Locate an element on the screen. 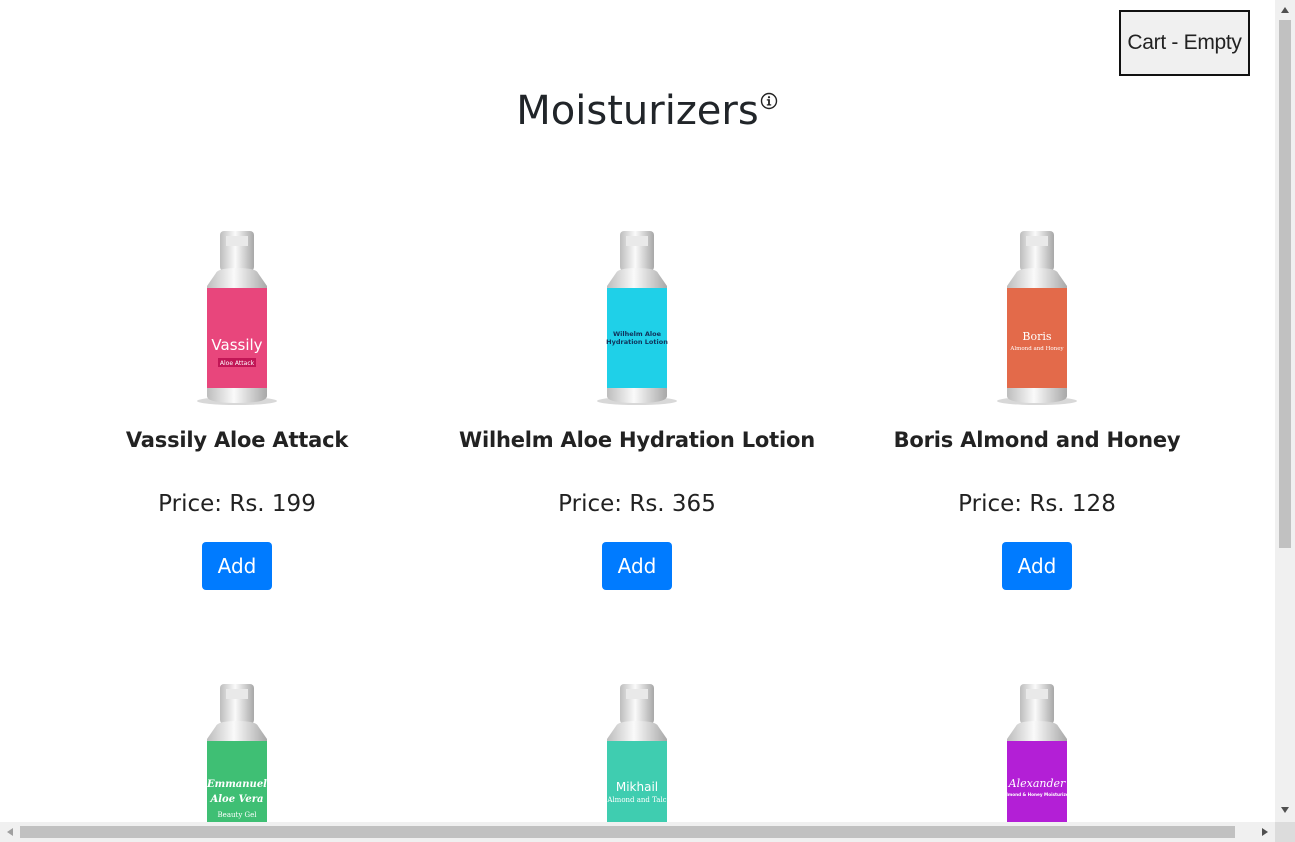 This screenshot has height=842, width=1295. horizontal-scrollbar is located at coordinates (637, 832).